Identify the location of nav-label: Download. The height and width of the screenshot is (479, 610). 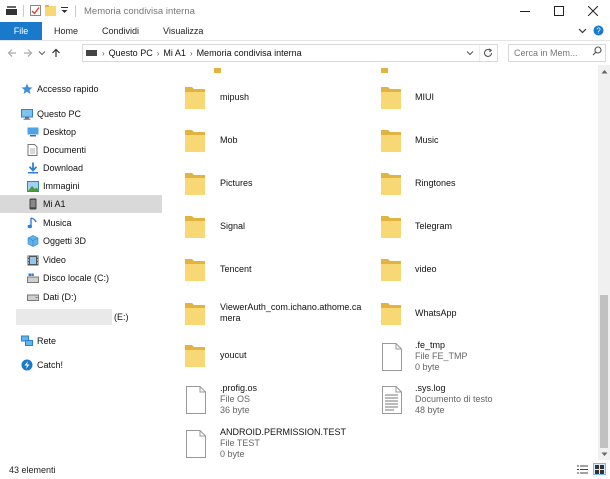
(63, 168).